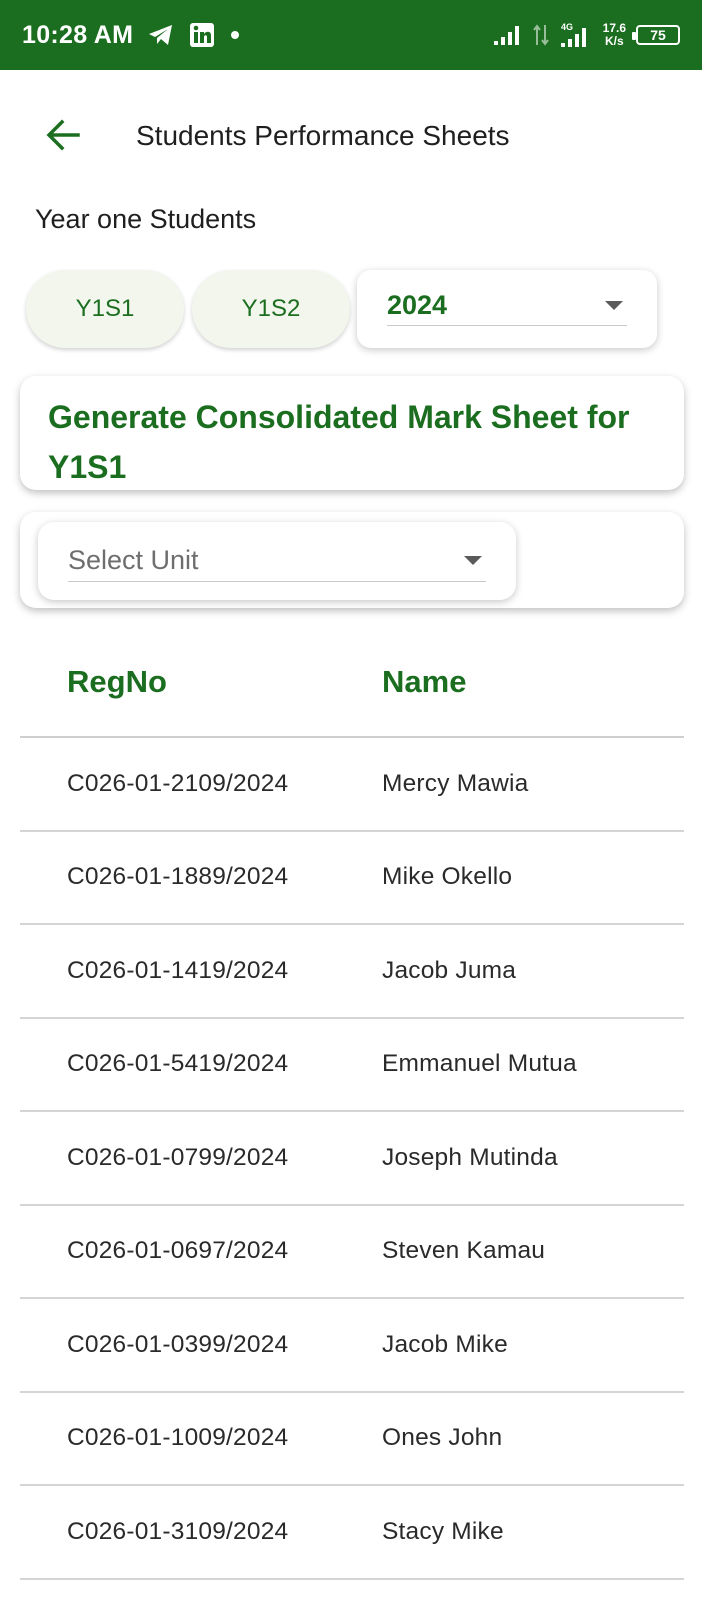 The height and width of the screenshot is (1600, 702). I want to click on cell-regno: C026-01-1889/2024, so click(178, 877).